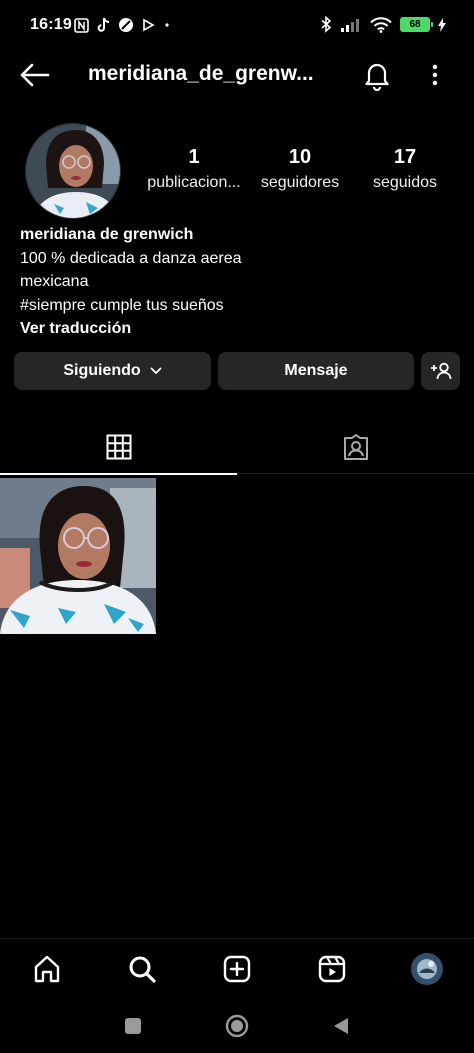  What do you see at coordinates (442, 24) in the screenshot?
I see `charging-icon` at bounding box center [442, 24].